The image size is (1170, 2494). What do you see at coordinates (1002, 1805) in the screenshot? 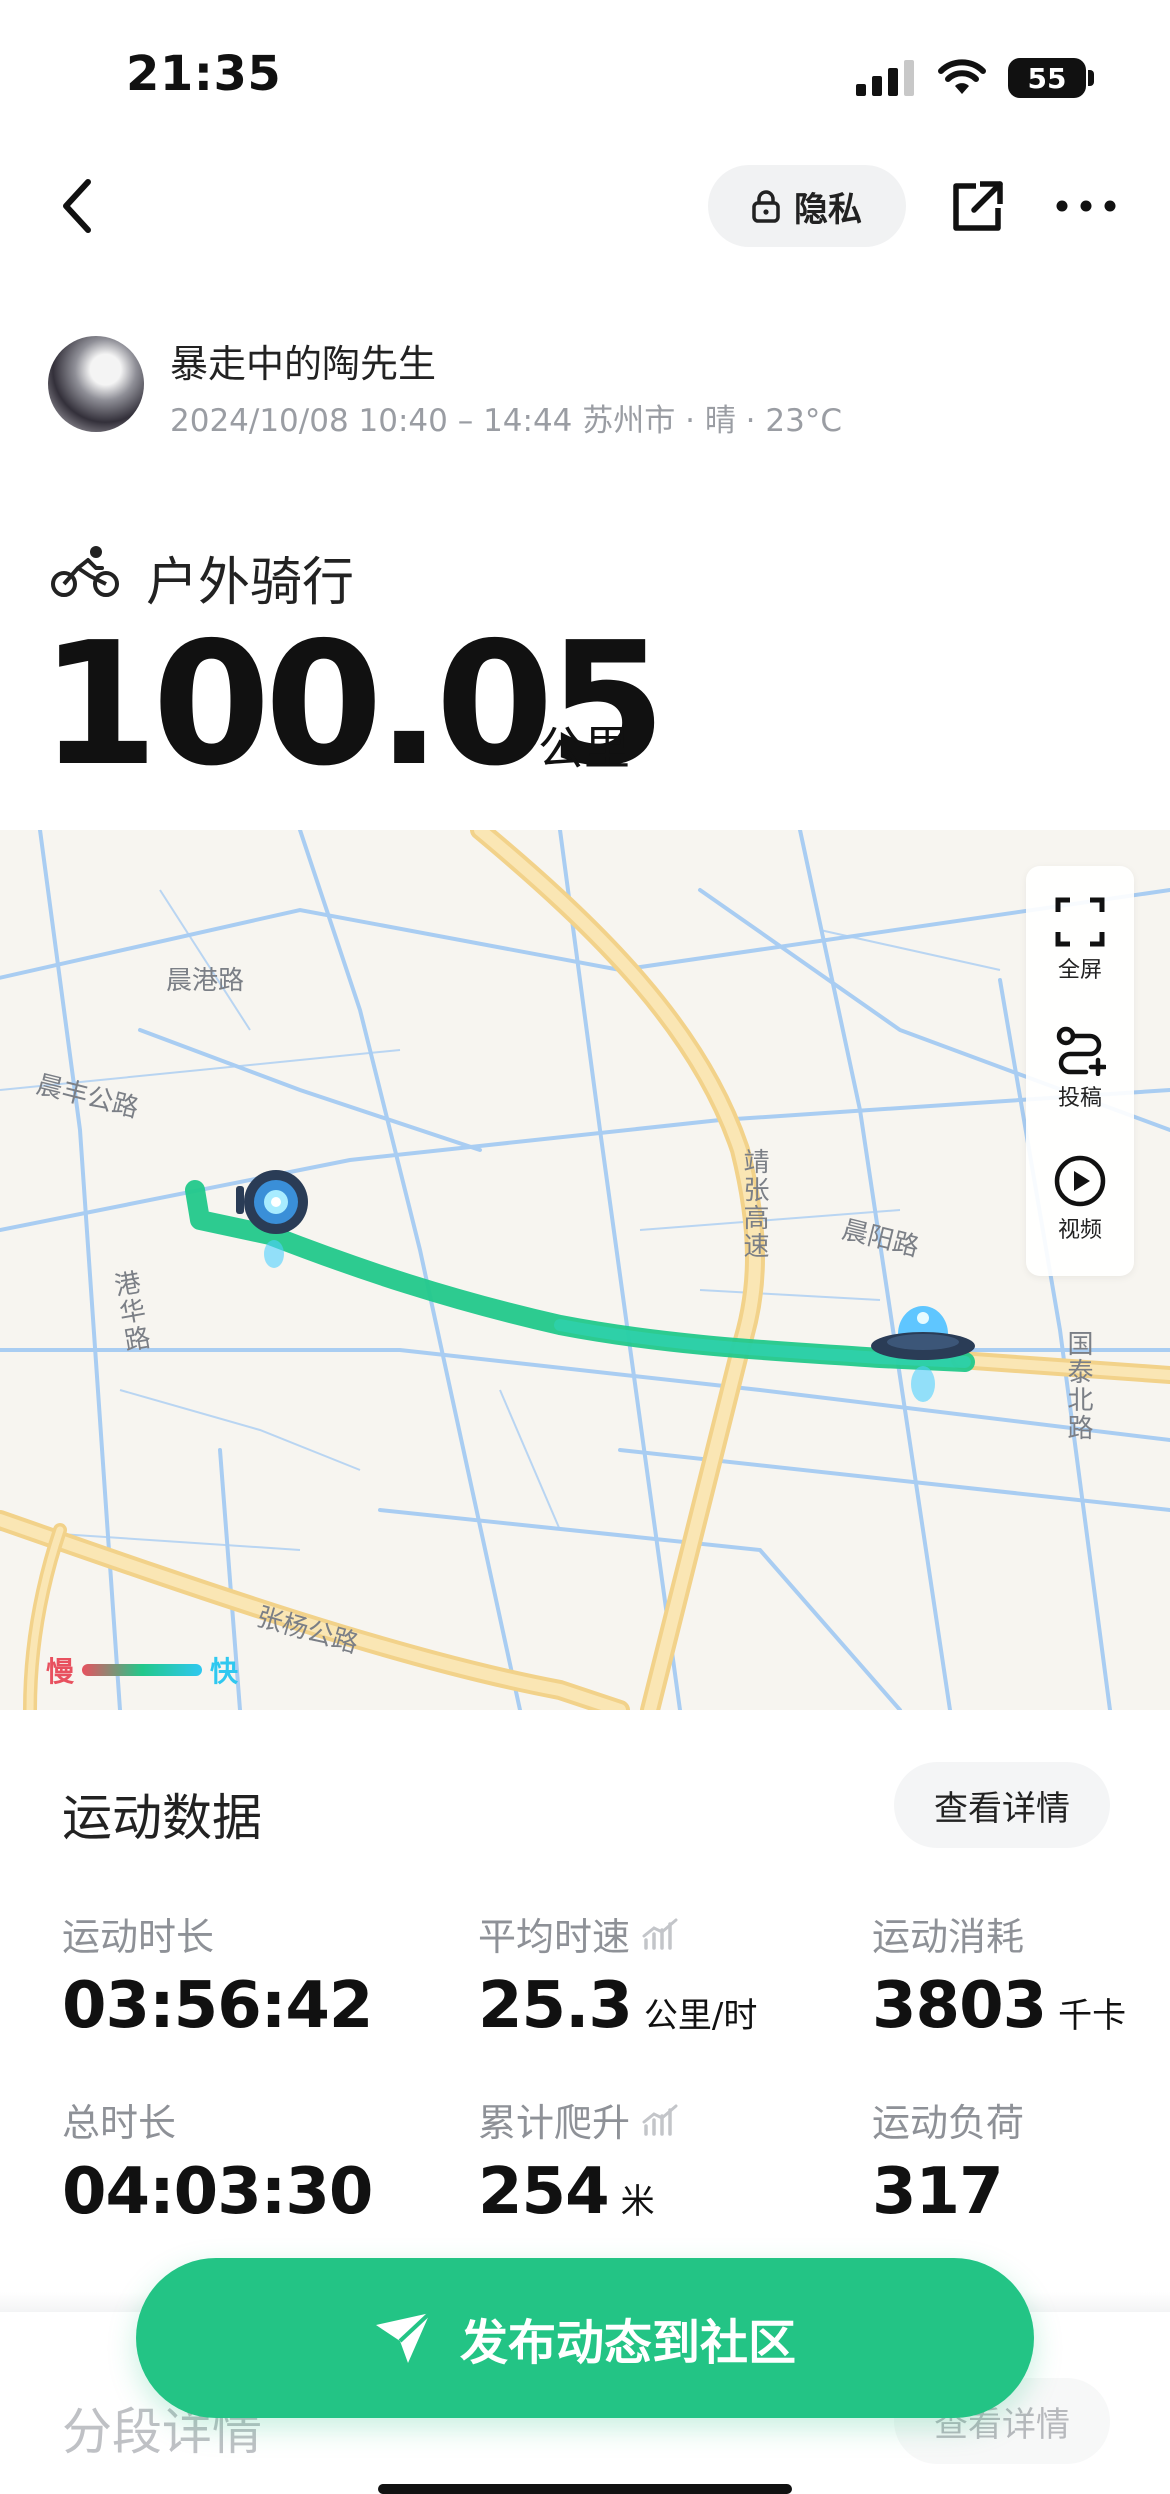
I see `stats-detail-button: 查看详情` at bounding box center [1002, 1805].